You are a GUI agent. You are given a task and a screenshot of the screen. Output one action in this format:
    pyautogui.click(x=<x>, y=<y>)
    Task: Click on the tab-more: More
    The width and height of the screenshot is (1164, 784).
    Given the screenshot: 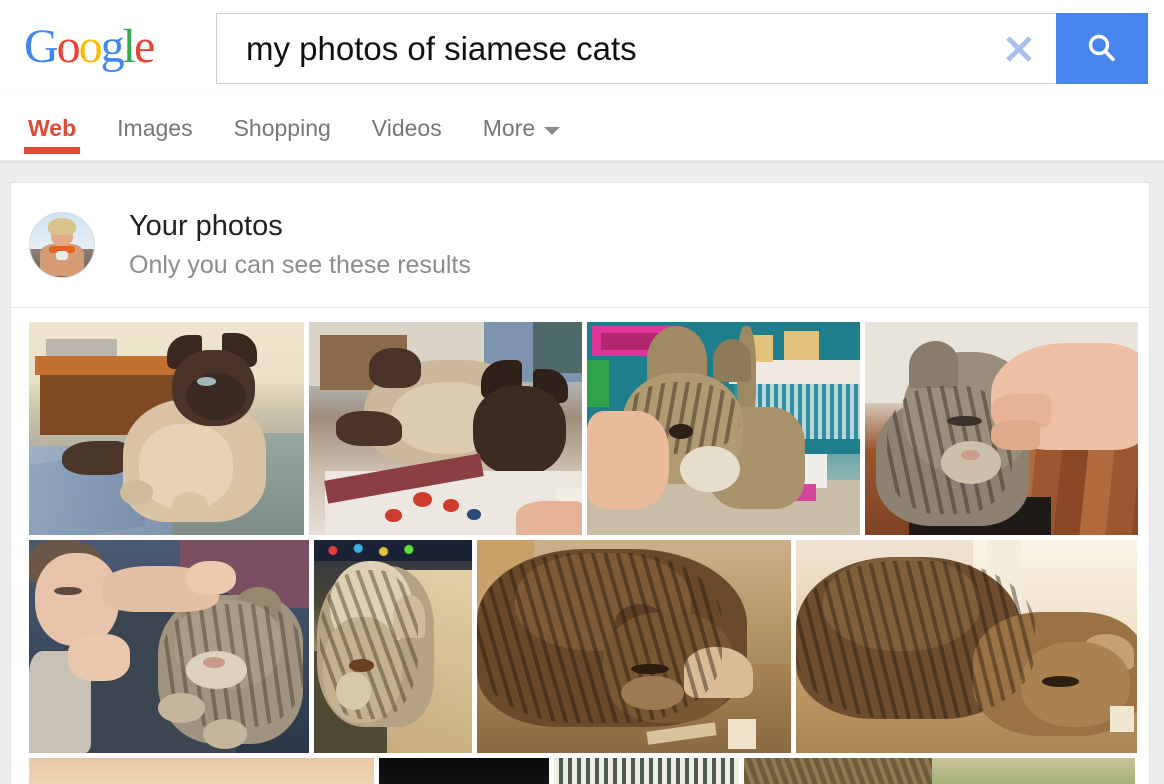 What is the action you would take?
    pyautogui.click(x=521, y=128)
    